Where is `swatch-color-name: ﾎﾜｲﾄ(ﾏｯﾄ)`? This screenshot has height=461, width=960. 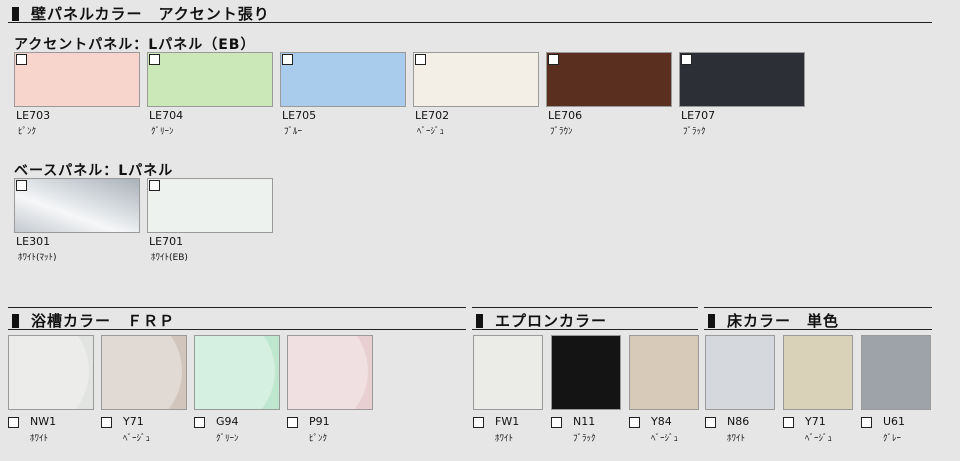
swatch-color-name: ﾎﾜｲﾄ(ﾏｯﾄ) is located at coordinates (37, 258).